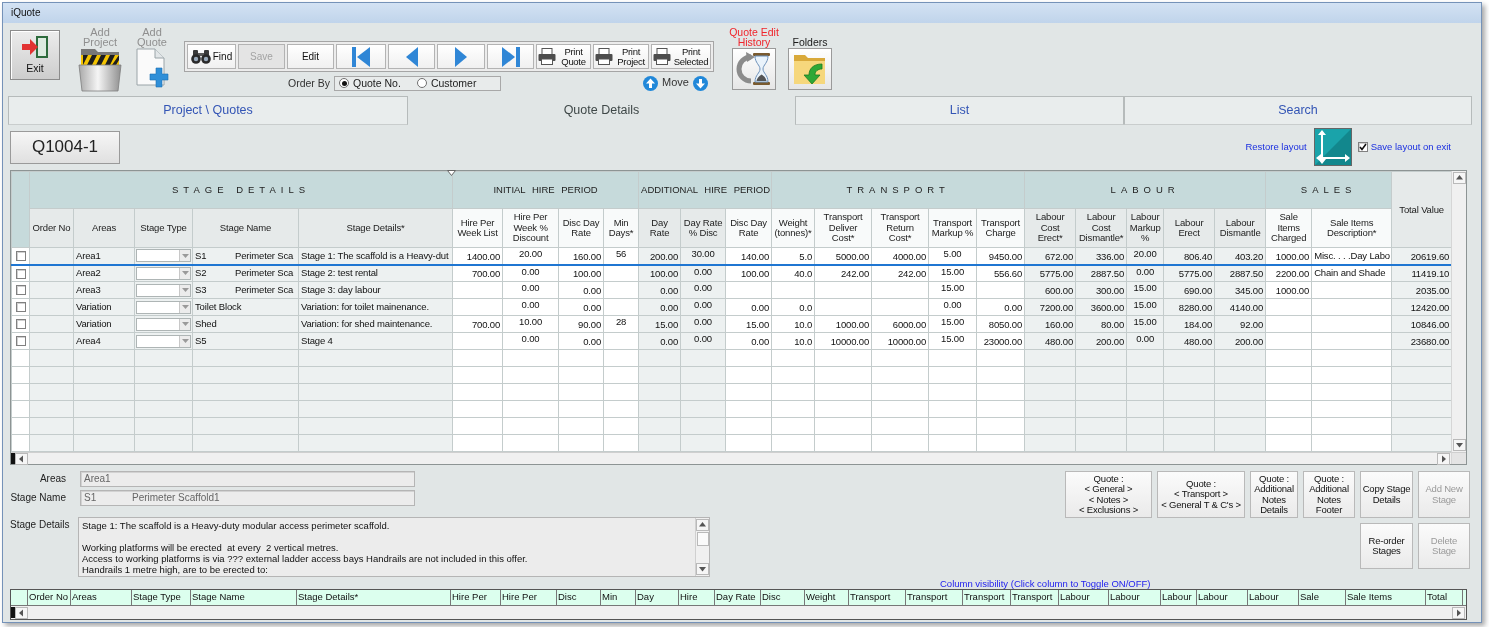 This screenshot has width=1489, height=627. Describe the element at coordinates (477, 228) in the screenshot. I see `column-header: Hire Per Week List` at that location.